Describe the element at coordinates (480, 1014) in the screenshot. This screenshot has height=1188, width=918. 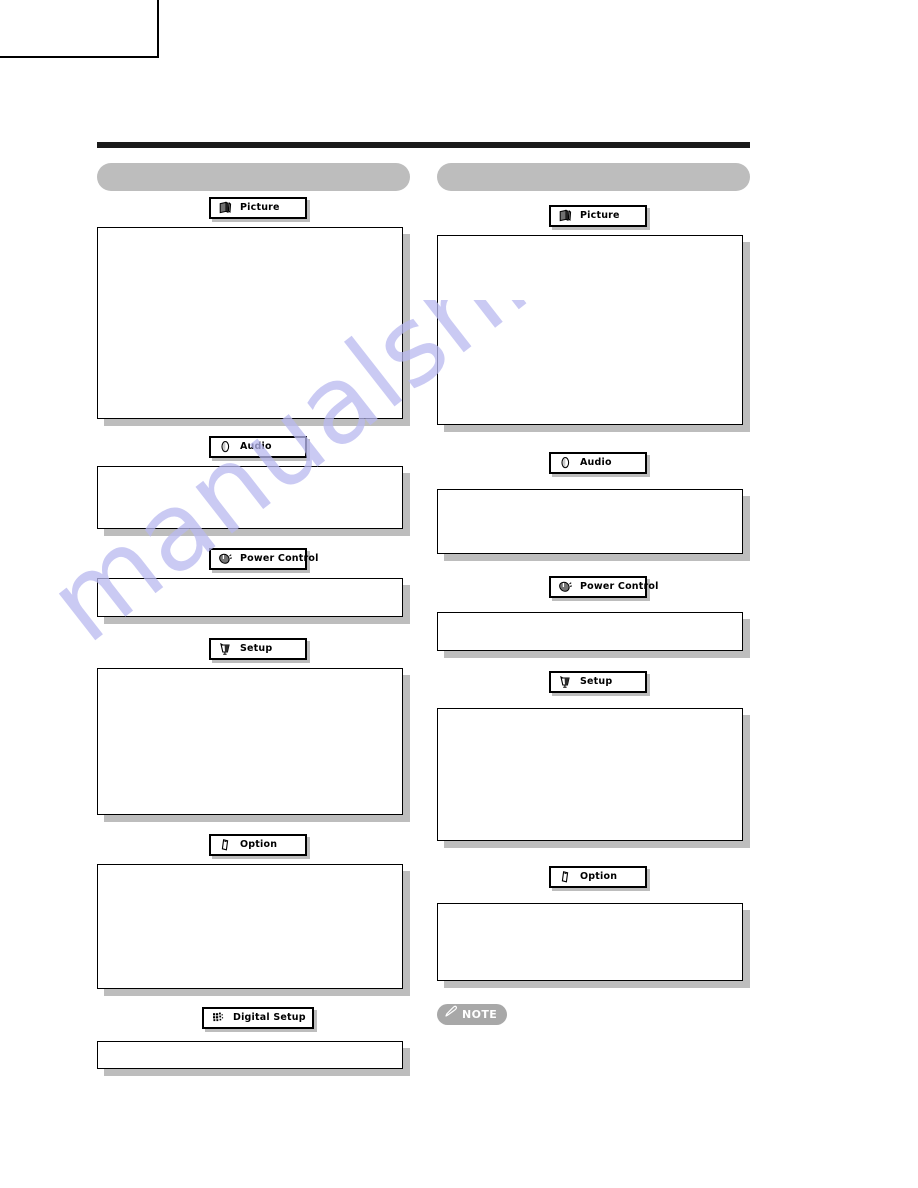
I see `note-label: NOTE` at that location.